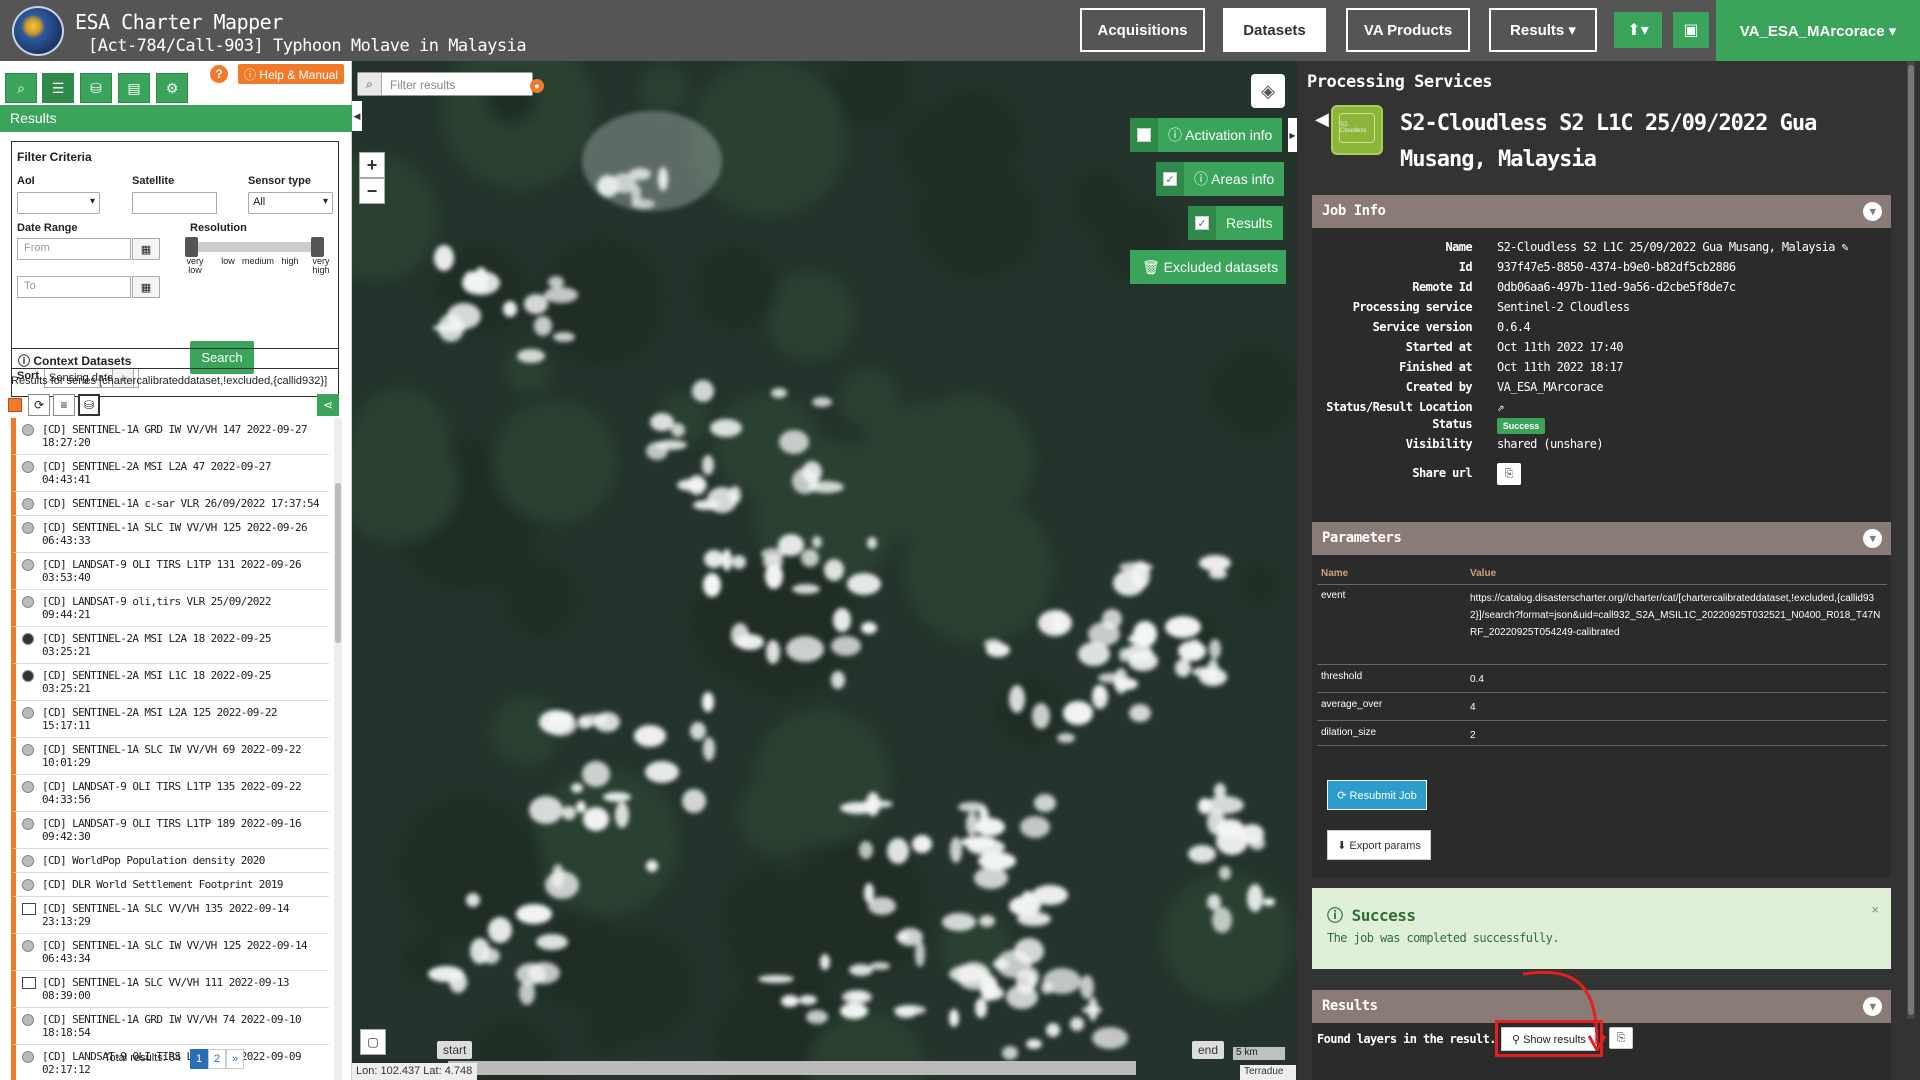 The height and width of the screenshot is (1080, 1920). I want to click on timeline-end-label: end, so click(1208, 1050).